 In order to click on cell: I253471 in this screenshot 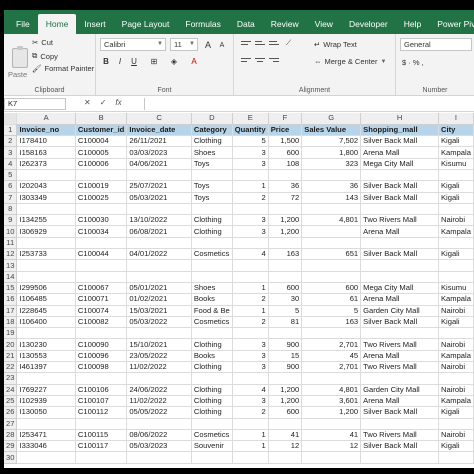, I will do `click(46, 435)`.